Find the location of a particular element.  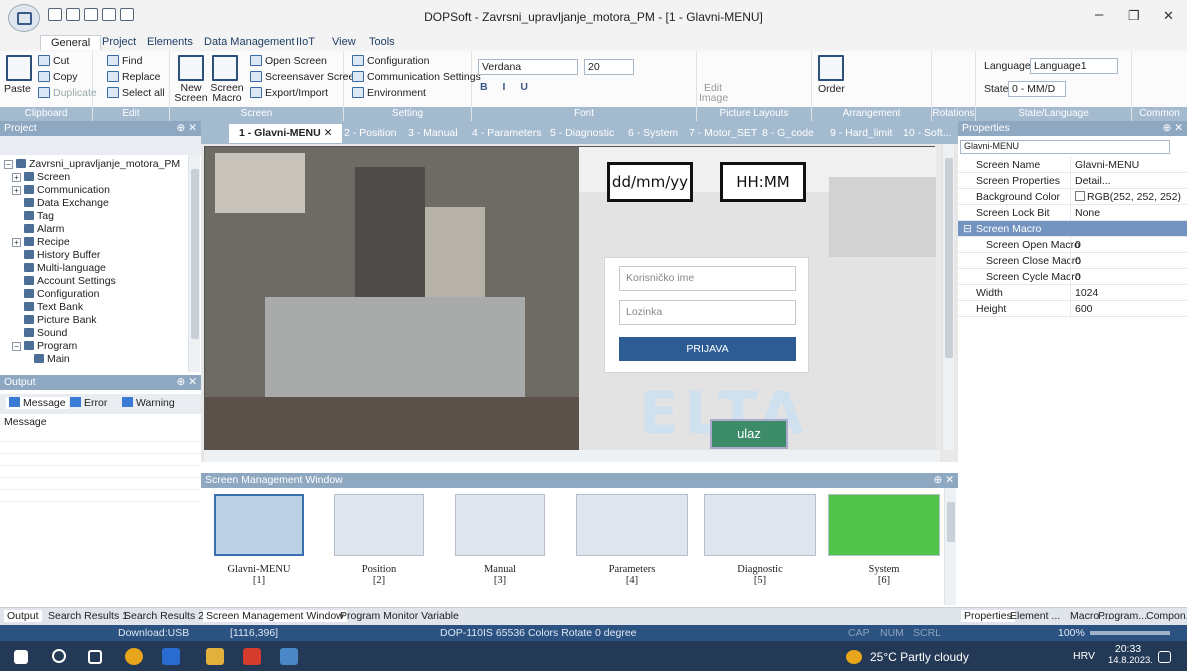

edit-image-button: Edit Image is located at coordinates (713, 93).